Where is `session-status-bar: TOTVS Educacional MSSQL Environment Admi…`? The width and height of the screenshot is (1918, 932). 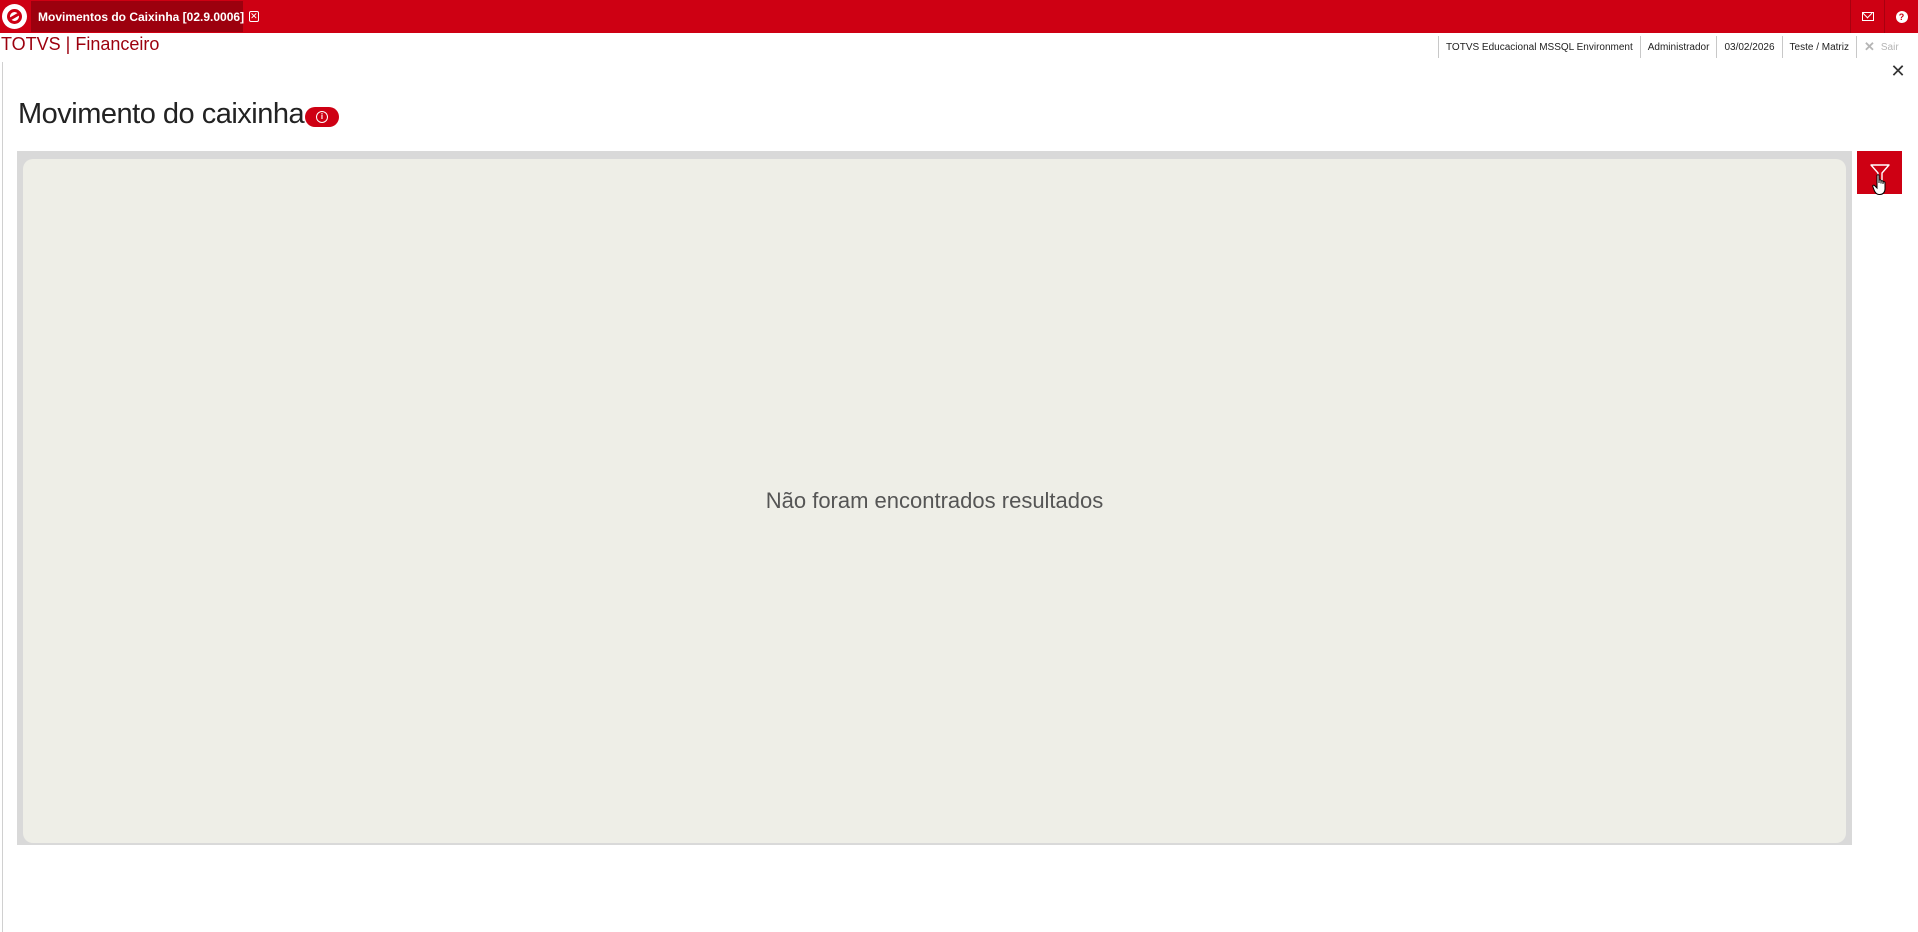
session-status-bar: TOTVS Educacional MSSQL Environment Admi… is located at coordinates (1672, 47).